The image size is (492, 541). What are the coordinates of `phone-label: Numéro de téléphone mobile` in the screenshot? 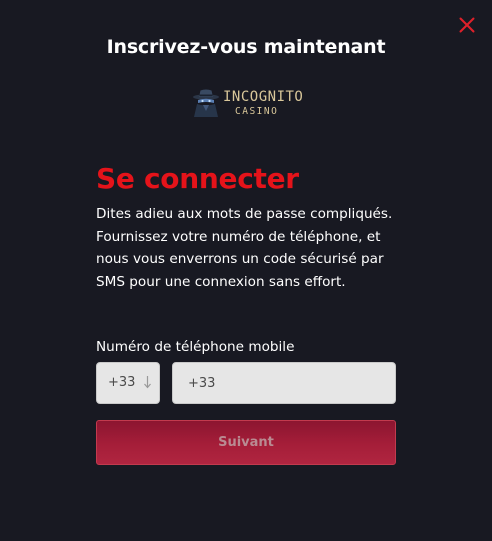 It's located at (195, 347).